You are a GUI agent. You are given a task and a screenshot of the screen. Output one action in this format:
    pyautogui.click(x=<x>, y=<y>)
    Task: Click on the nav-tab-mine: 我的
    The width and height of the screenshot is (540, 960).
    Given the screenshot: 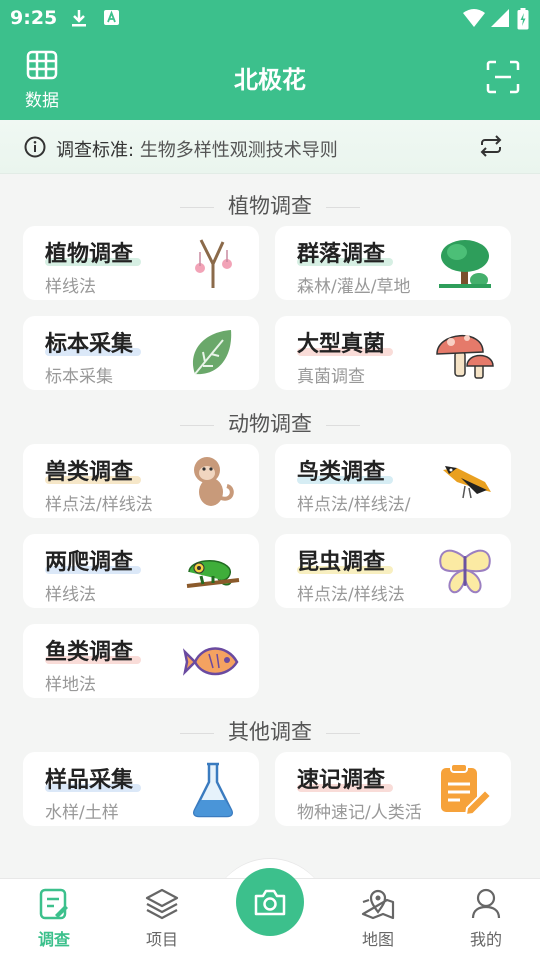 What is the action you would take?
    pyautogui.click(x=486, y=919)
    